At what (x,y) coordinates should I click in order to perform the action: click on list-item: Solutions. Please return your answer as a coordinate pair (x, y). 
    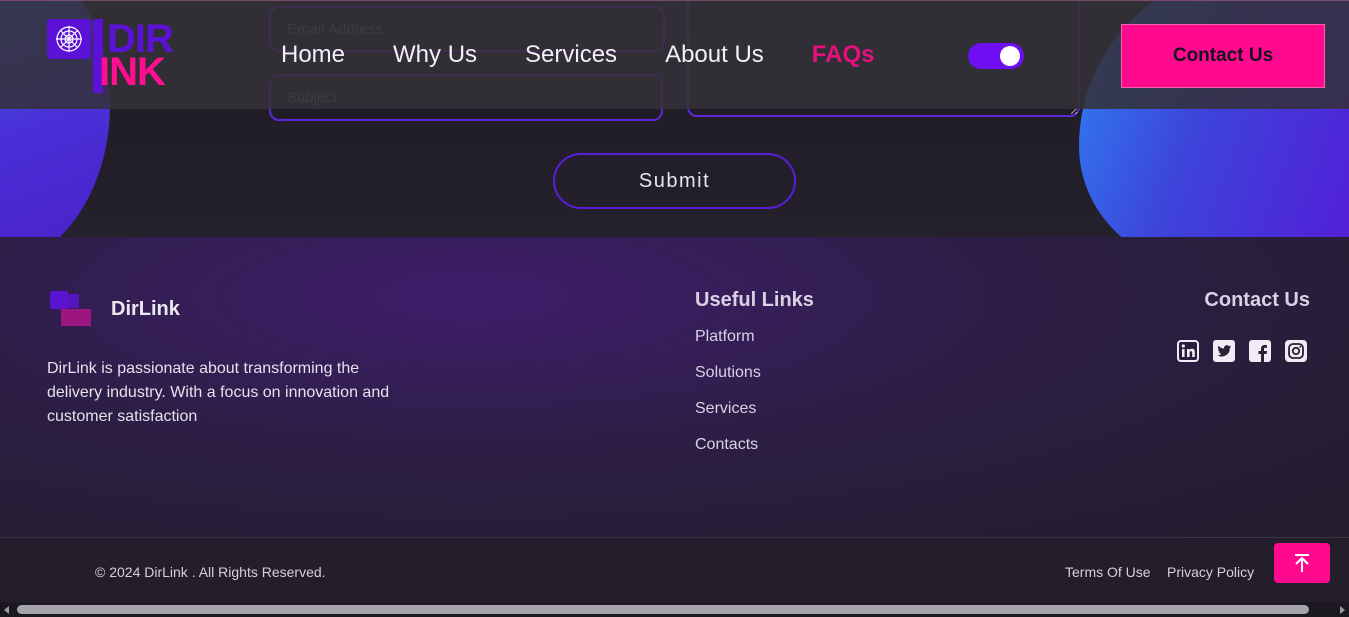
    Looking at the image, I should click on (728, 382).